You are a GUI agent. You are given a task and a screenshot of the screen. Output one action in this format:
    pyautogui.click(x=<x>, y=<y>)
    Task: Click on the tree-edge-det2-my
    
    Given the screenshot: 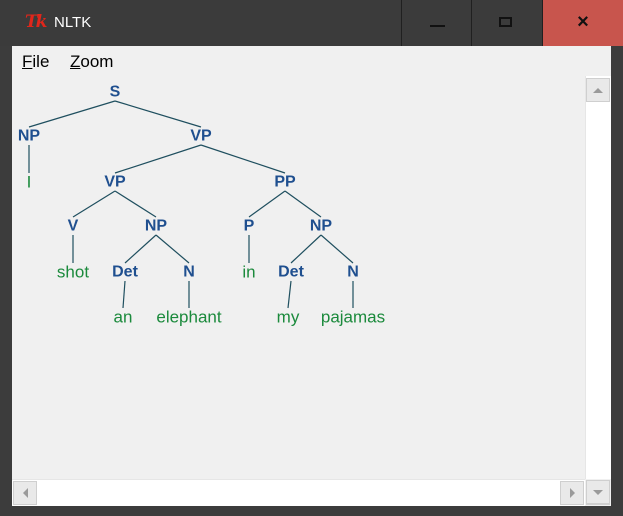 What is the action you would take?
    pyautogui.click(x=289, y=294)
    